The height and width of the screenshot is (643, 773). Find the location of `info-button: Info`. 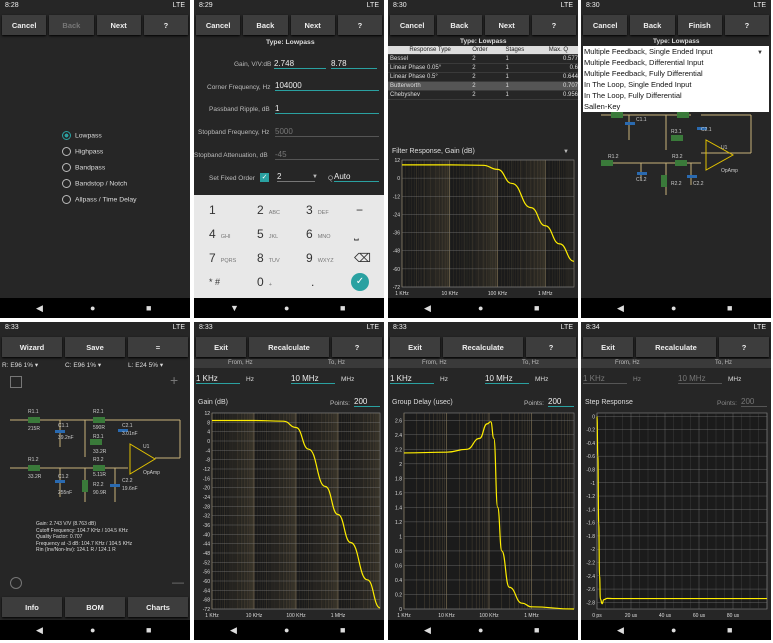

info-button: Info is located at coordinates (32, 607).